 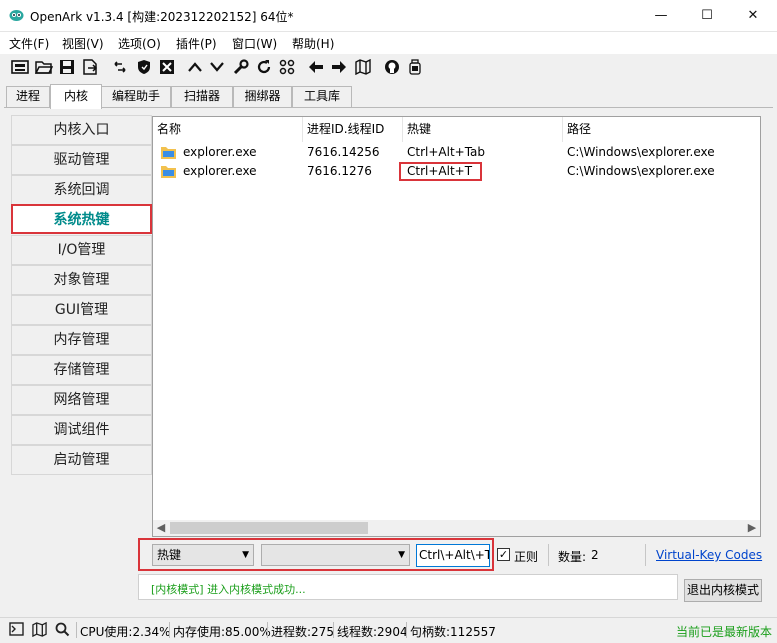 I want to click on cell-pid-tid: 7616.1276, so click(x=339, y=171).